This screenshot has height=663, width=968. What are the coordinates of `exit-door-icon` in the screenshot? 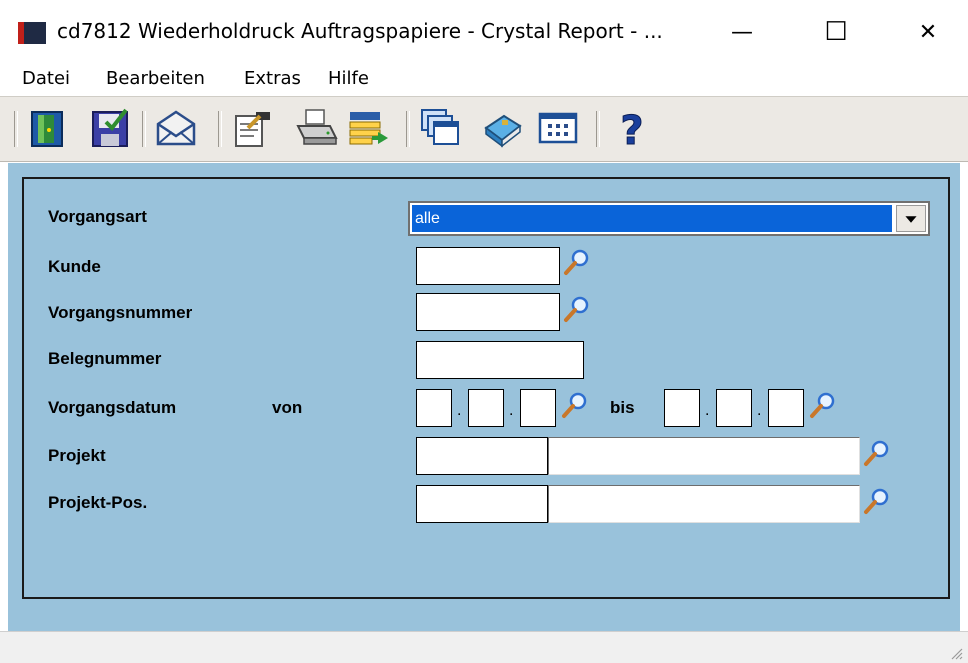 It's located at (48, 128).